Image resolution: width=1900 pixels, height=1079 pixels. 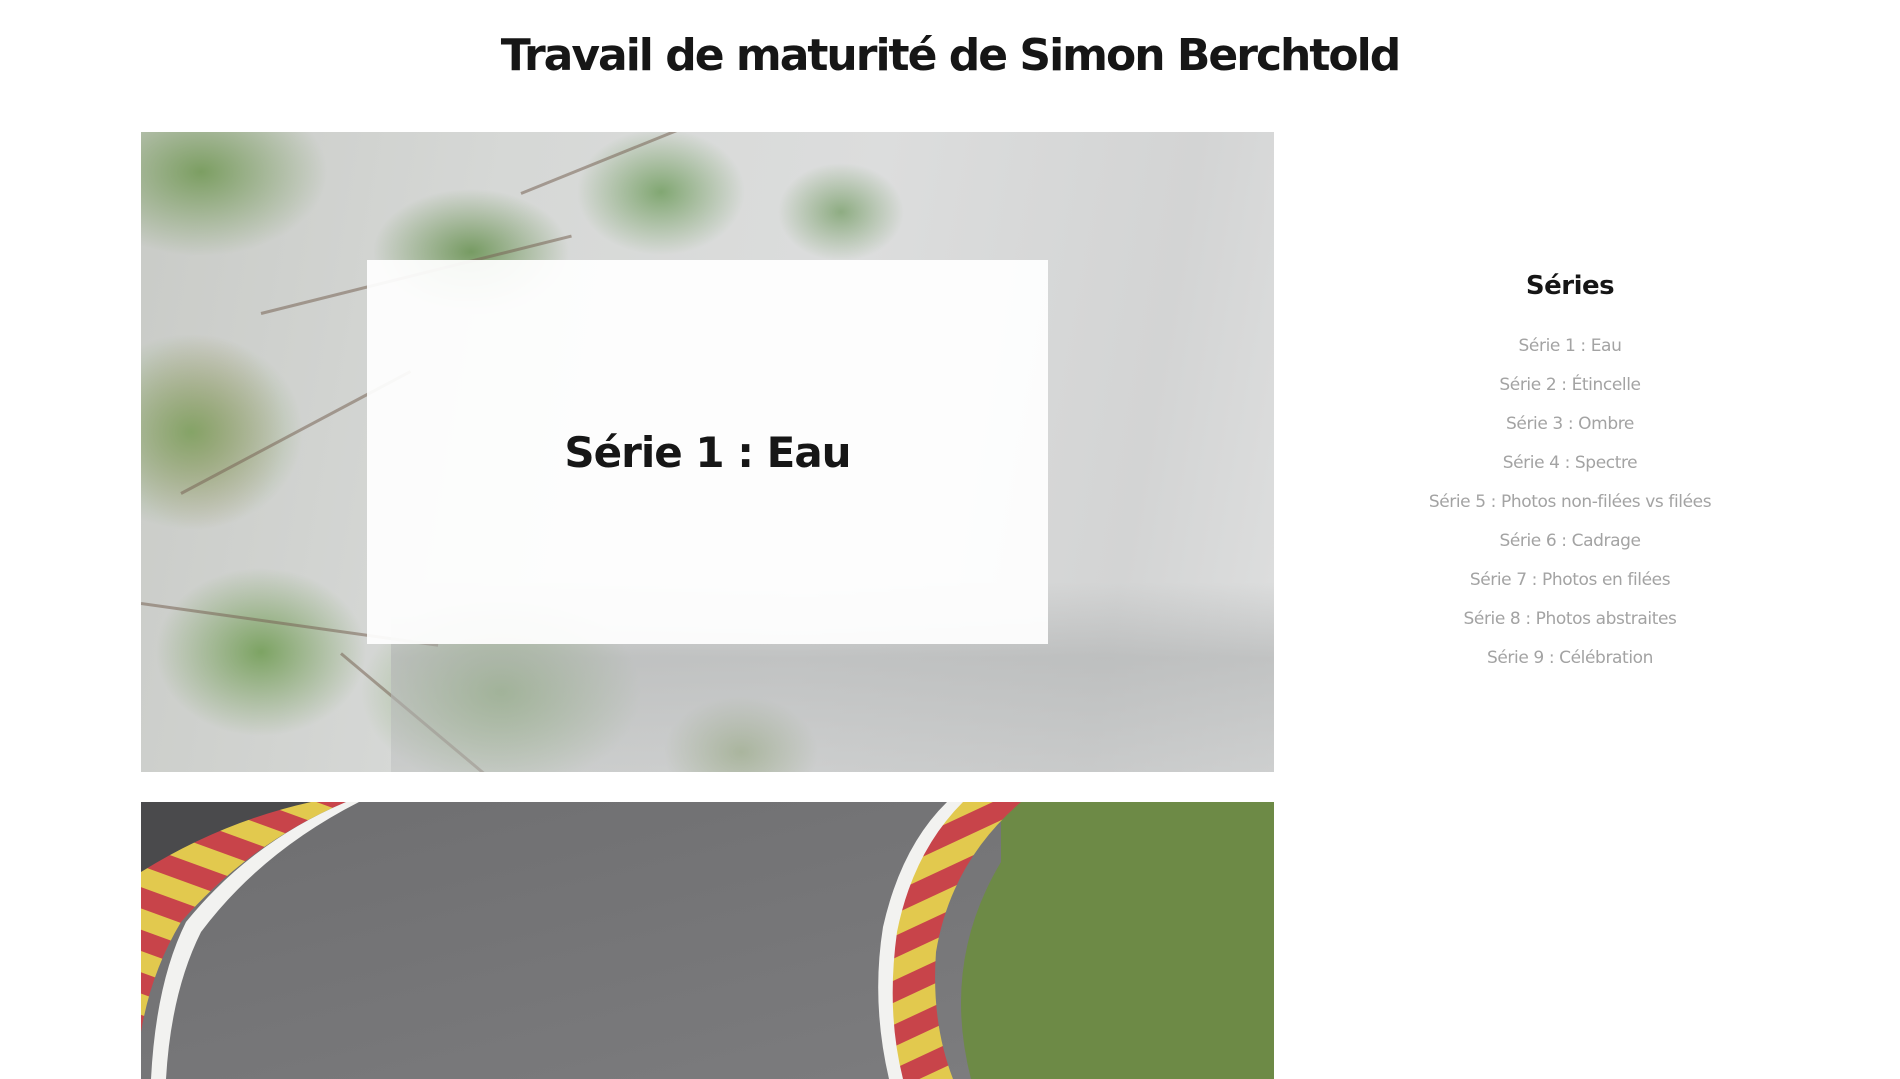 I want to click on series-list-item: Série 7 : Photos en filées, so click(x=1570, y=579).